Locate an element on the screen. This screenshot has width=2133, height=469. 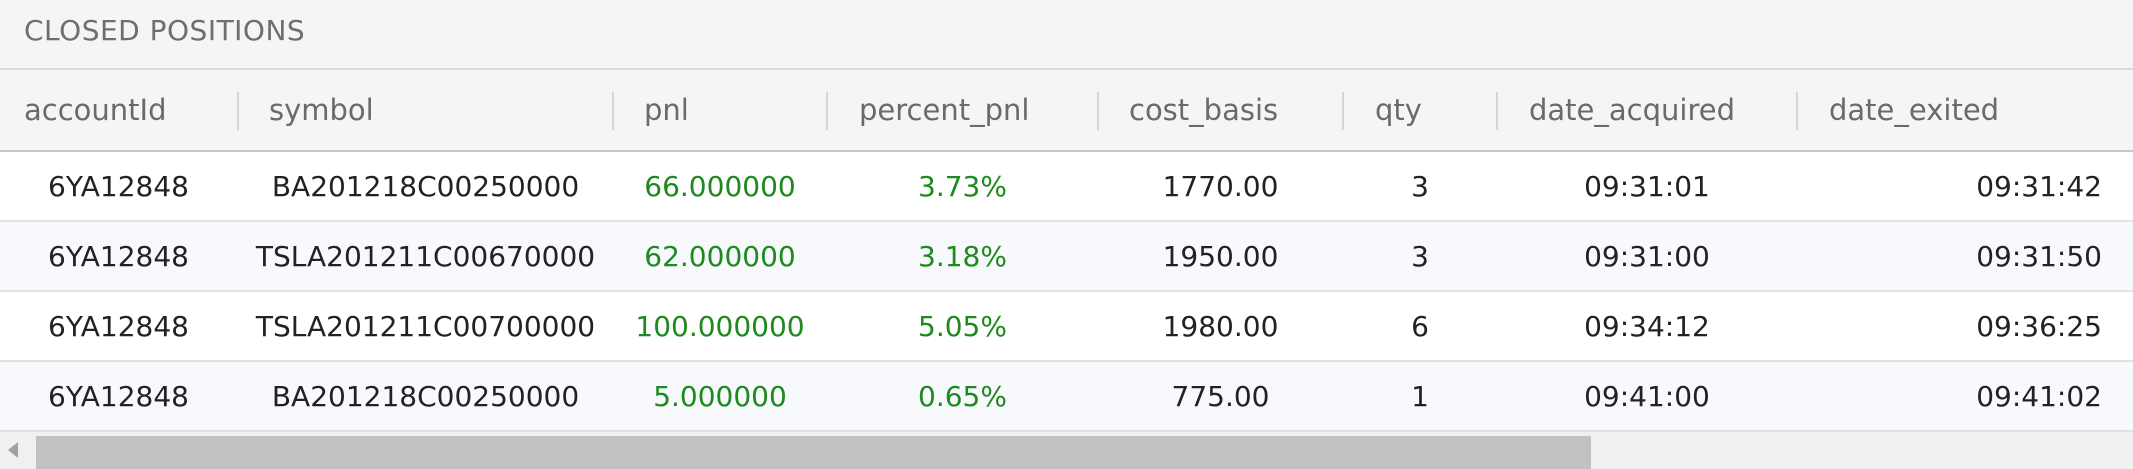
cell-pnl: 5.000000 is located at coordinates (720, 396).